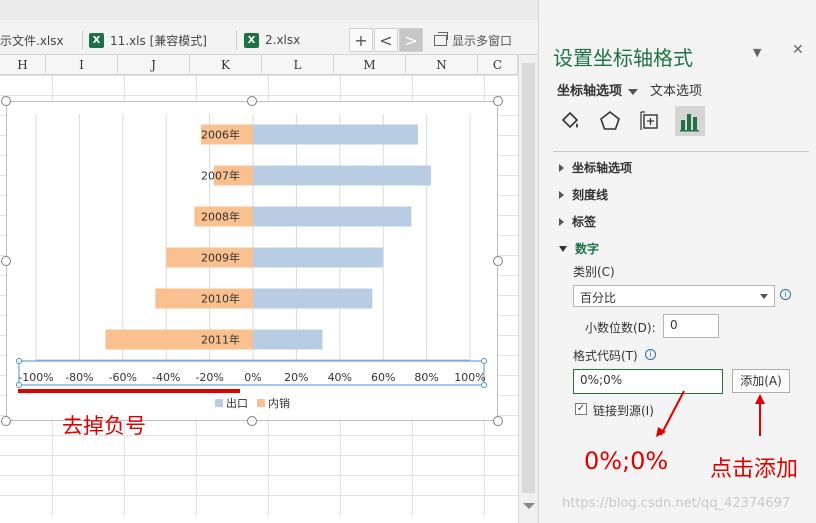 This screenshot has width=816, height=523. I want to click on red-underline, so click(129, 391).